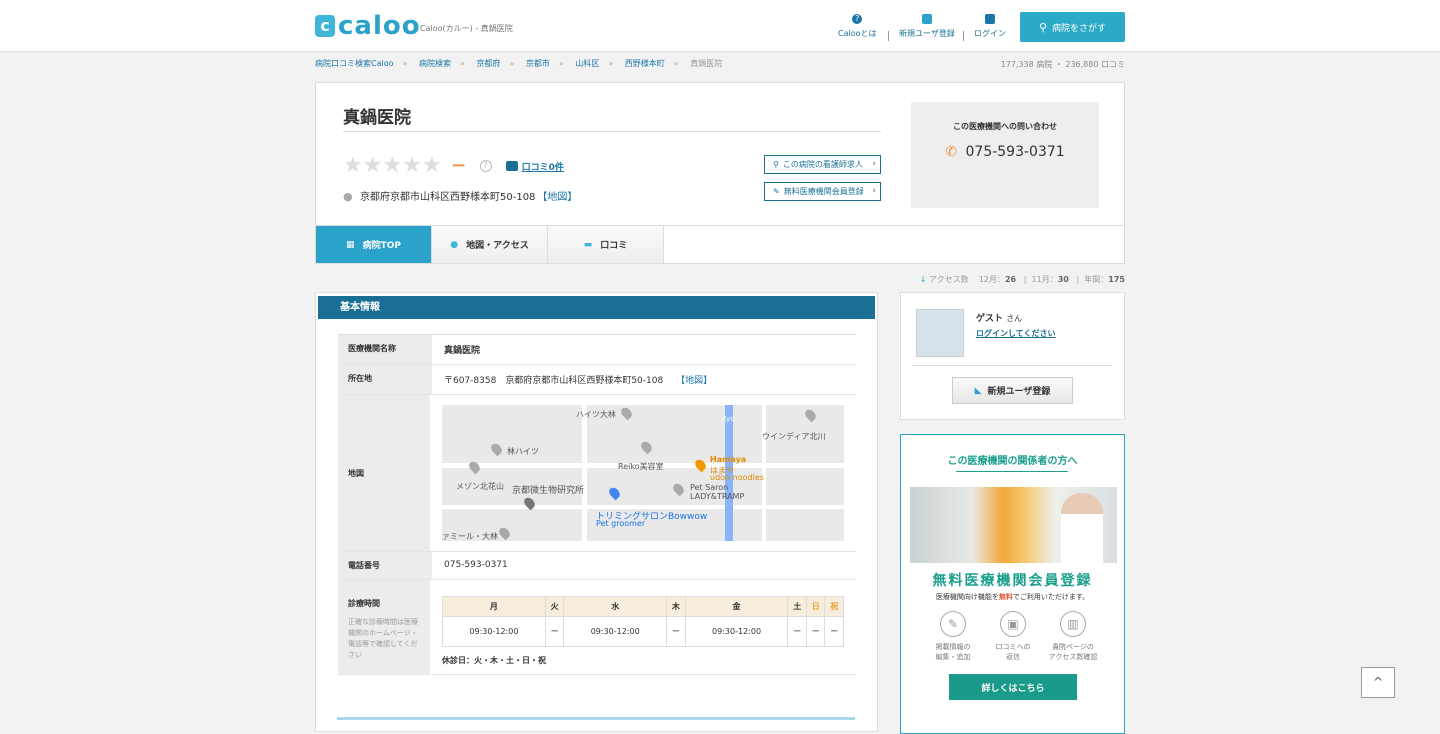 This screenshot has height=734, width=1440. I want to click on tab-label: 病院TOP, so click(381, 246).